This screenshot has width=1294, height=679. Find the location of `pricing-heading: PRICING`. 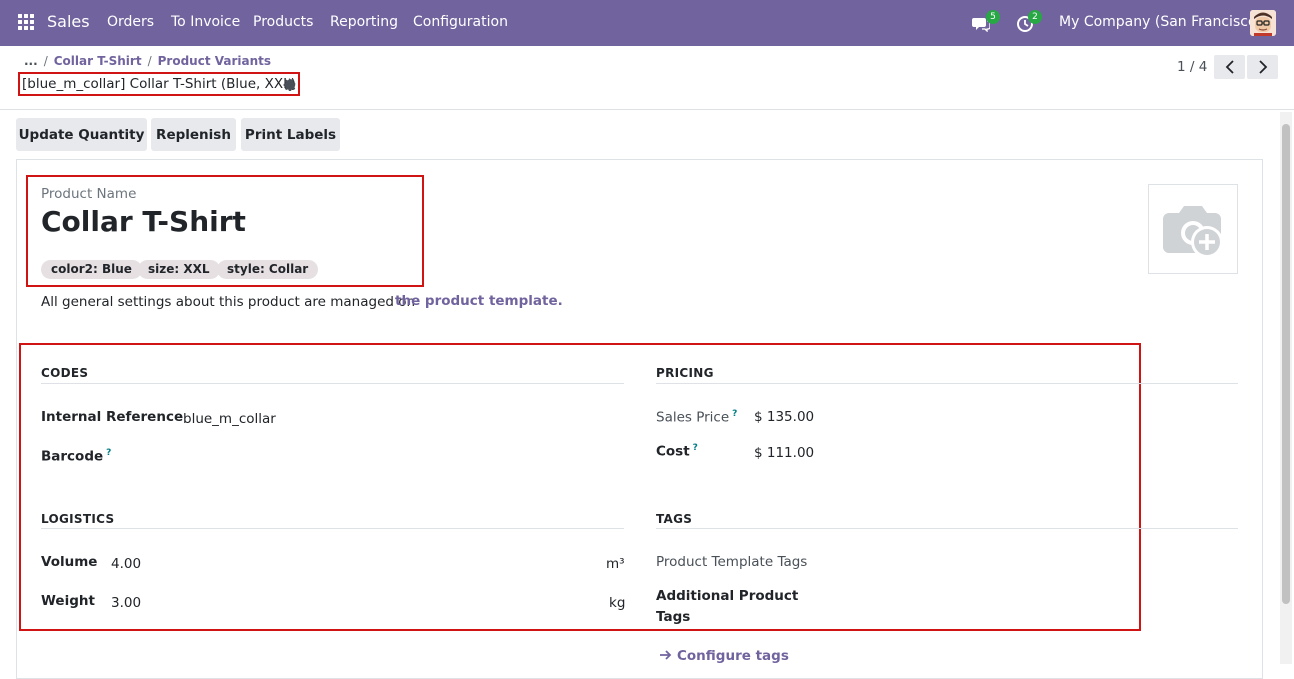

pricing-heading: PRICING is located at coordinates (685, 373).